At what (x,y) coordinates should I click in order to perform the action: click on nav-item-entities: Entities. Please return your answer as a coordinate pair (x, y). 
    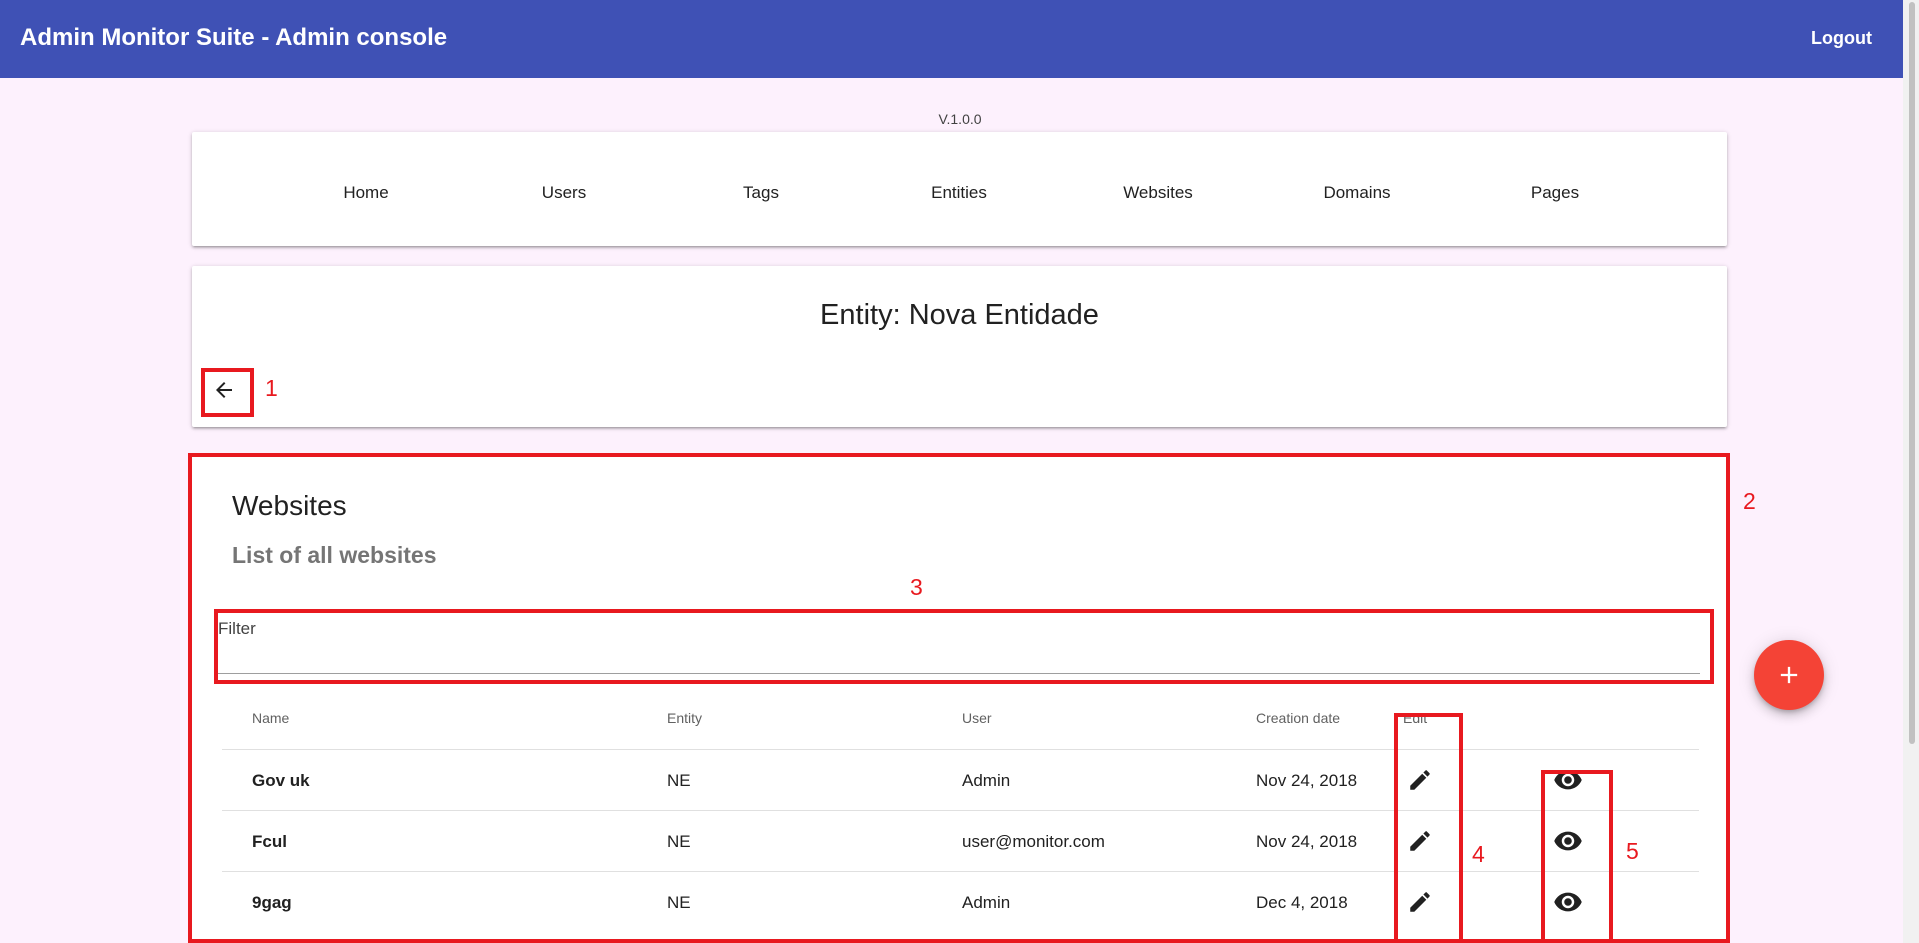
    Looking at the image, I should click on (959, 193).